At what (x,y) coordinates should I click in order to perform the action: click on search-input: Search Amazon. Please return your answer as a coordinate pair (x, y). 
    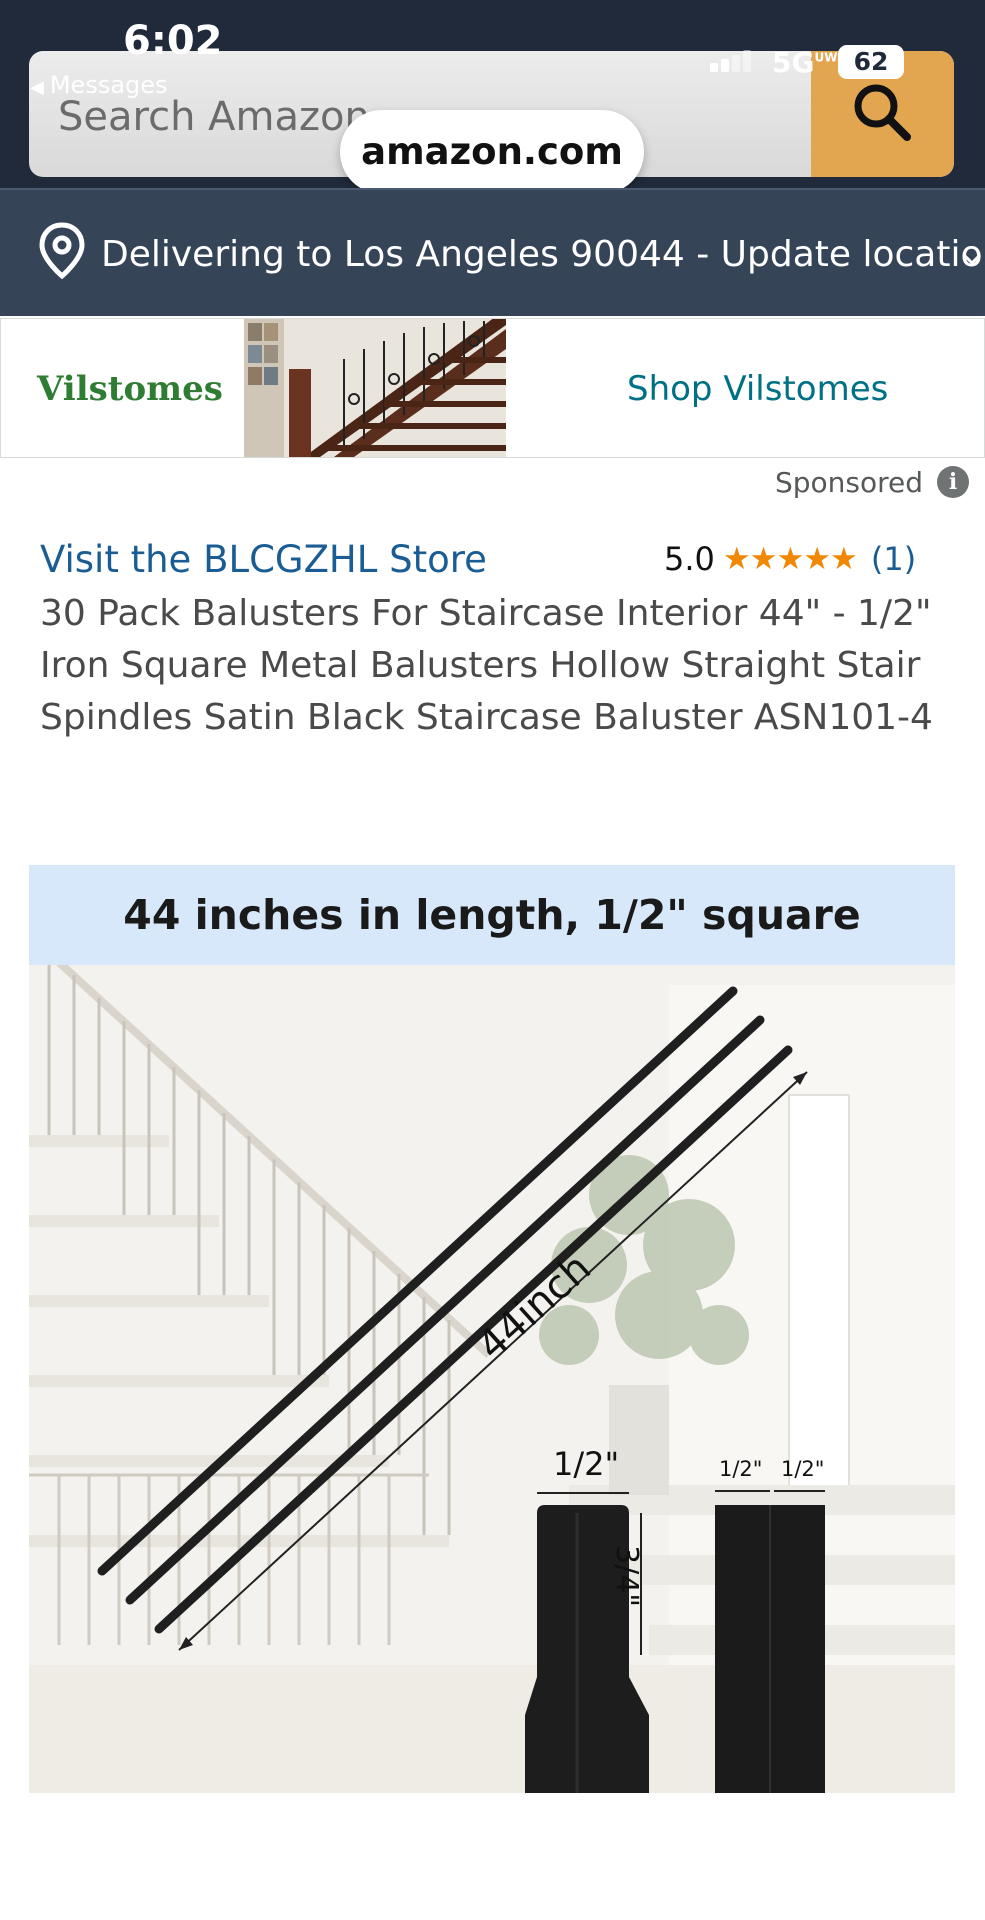
    Looking at the image, I should click on (214, 117).